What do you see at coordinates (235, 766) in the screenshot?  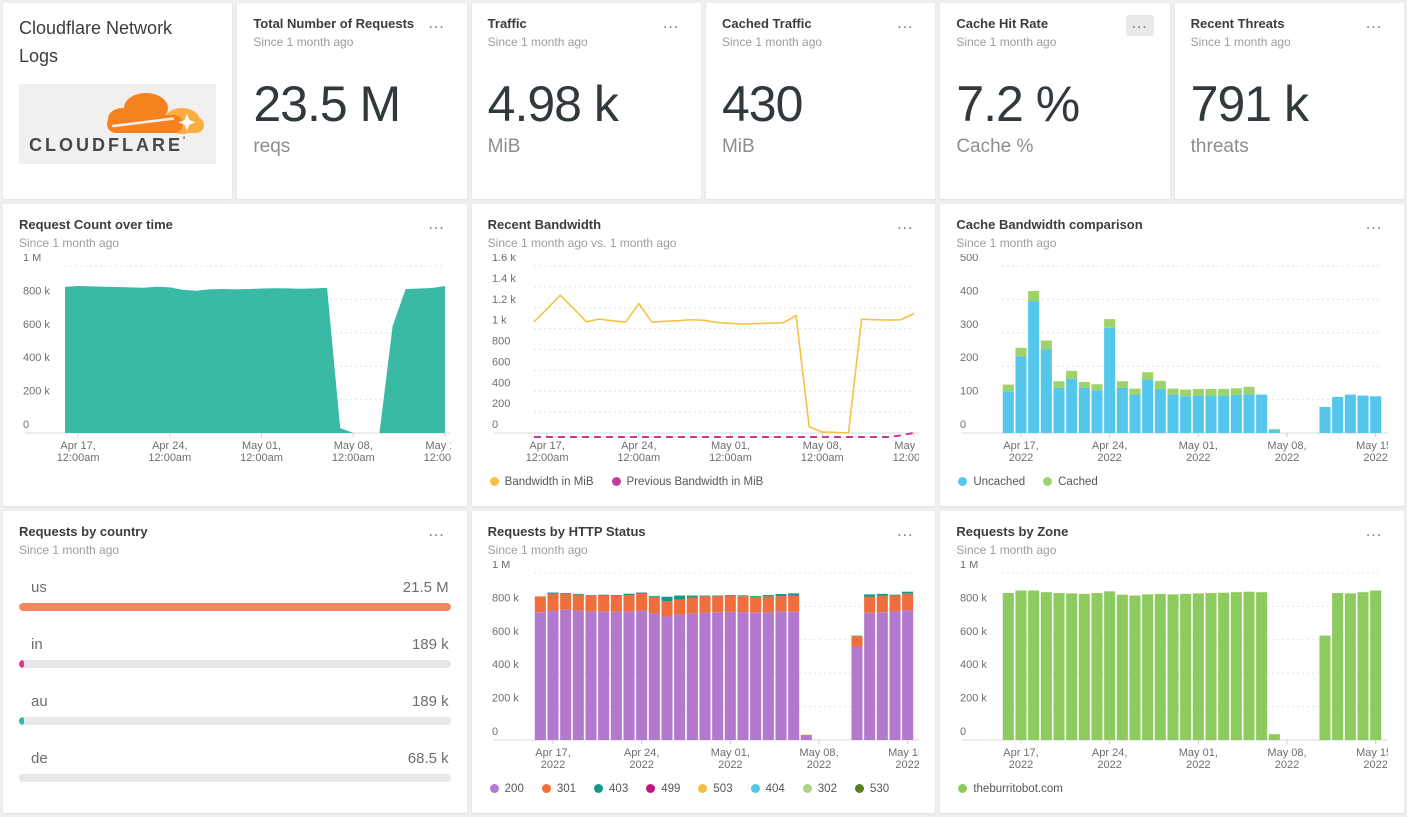 I see `country-row: de 68.5 k` at bounding box center [235, 766].